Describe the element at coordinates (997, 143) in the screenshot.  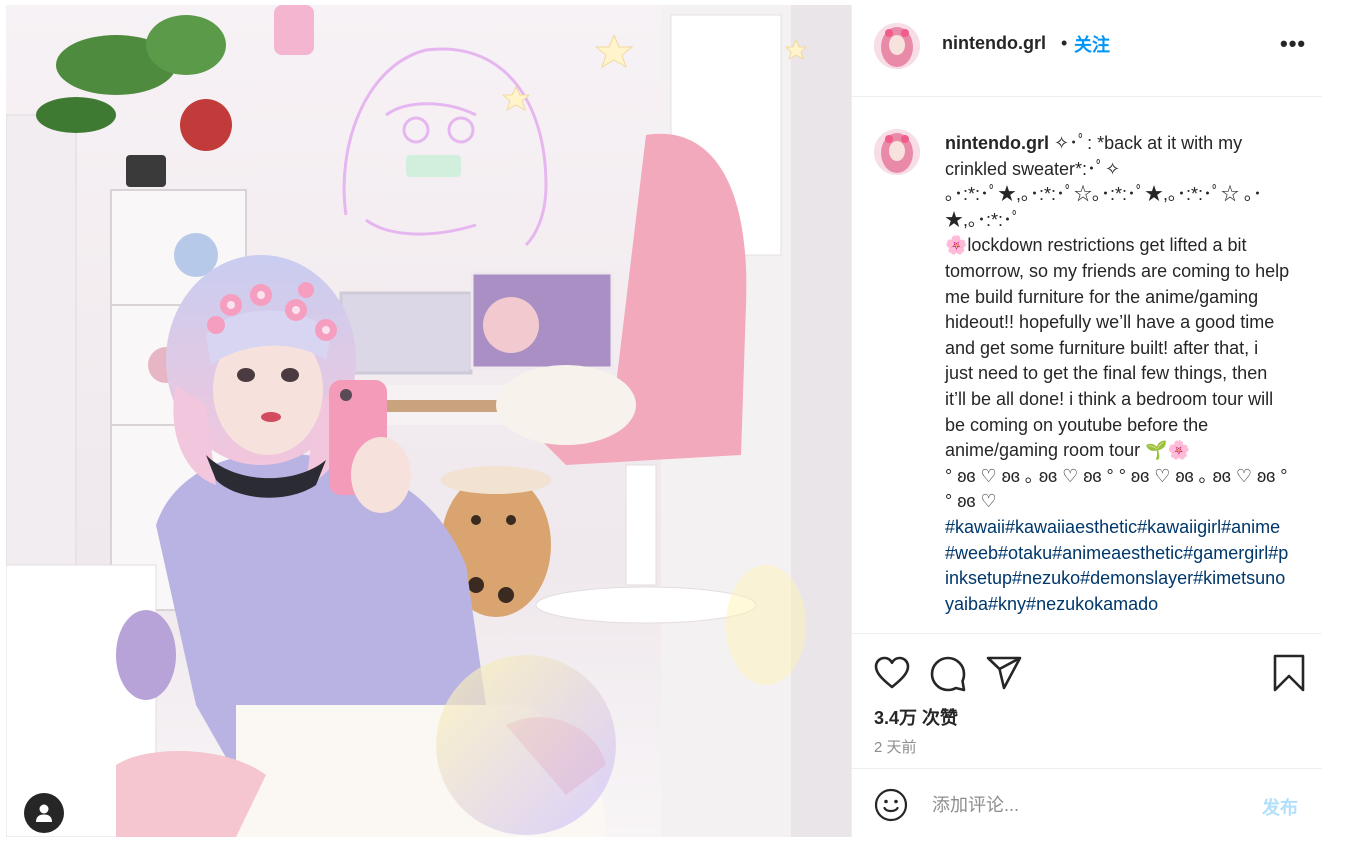
I see `caption-username: nintendo.grl` at that location.